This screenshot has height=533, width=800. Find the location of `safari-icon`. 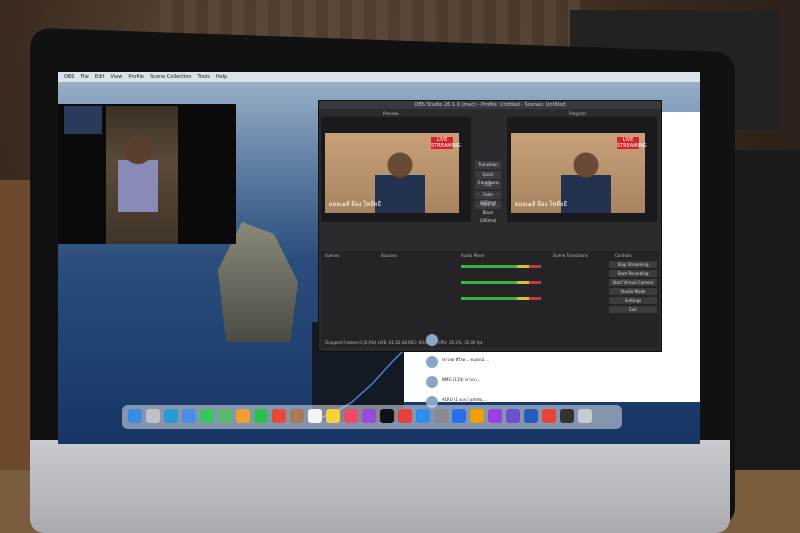

safari-icon is located at coordinates (171, 416).